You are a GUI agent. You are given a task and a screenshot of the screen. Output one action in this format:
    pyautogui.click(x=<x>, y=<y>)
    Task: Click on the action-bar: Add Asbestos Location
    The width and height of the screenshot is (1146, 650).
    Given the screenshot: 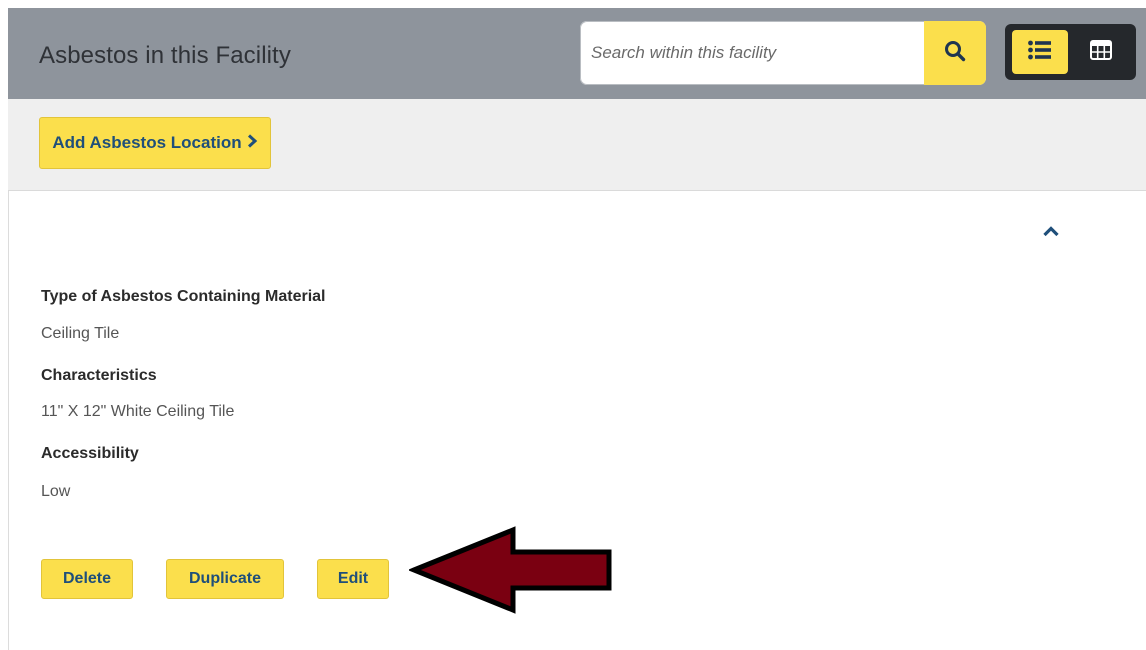 What is the action you would take?
    pyautogui.click(x=577, y=145)
    